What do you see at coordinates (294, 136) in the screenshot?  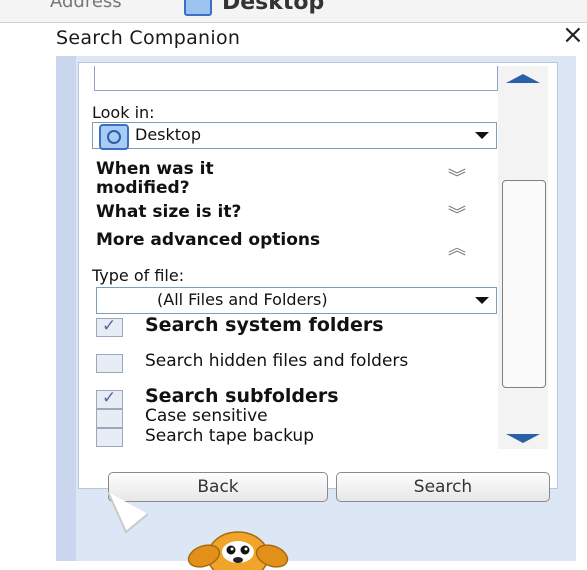 I see `look-in-dropdown: Desktop` at bounding box center [294, 136].